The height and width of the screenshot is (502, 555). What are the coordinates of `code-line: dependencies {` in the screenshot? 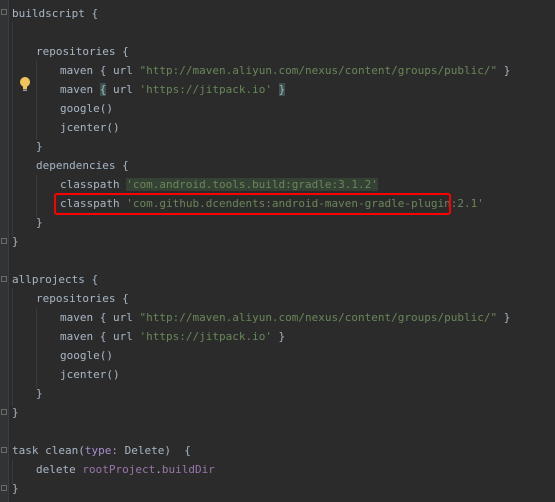 It's located at (82, 165).